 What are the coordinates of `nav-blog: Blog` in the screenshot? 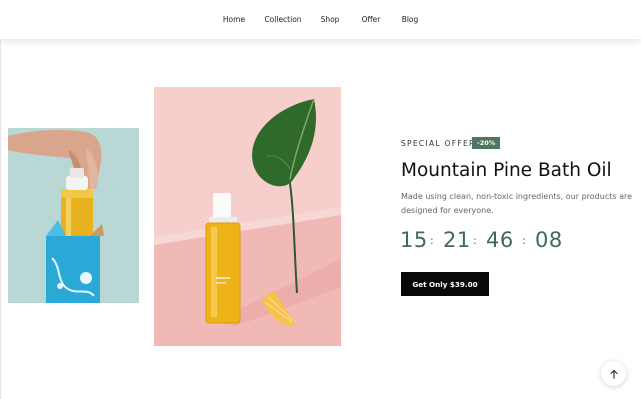 It's located at (410, 19).